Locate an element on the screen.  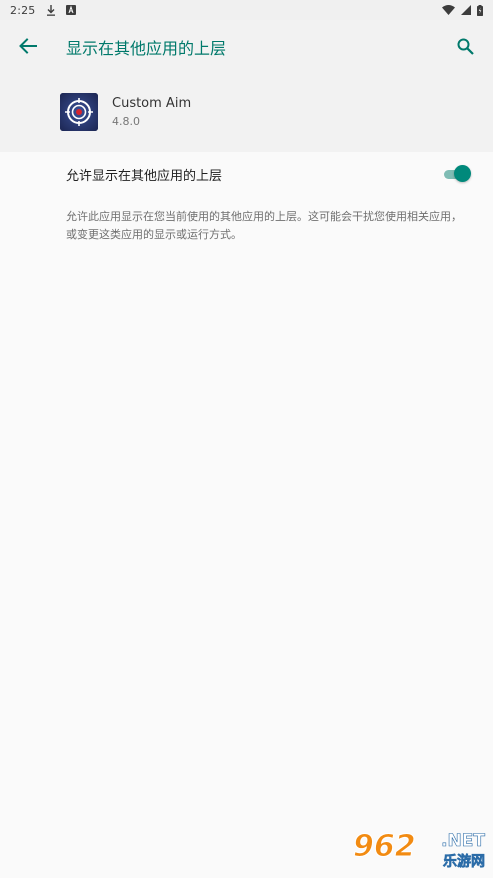
toggle-thumb is located at coordinates (462, 173).